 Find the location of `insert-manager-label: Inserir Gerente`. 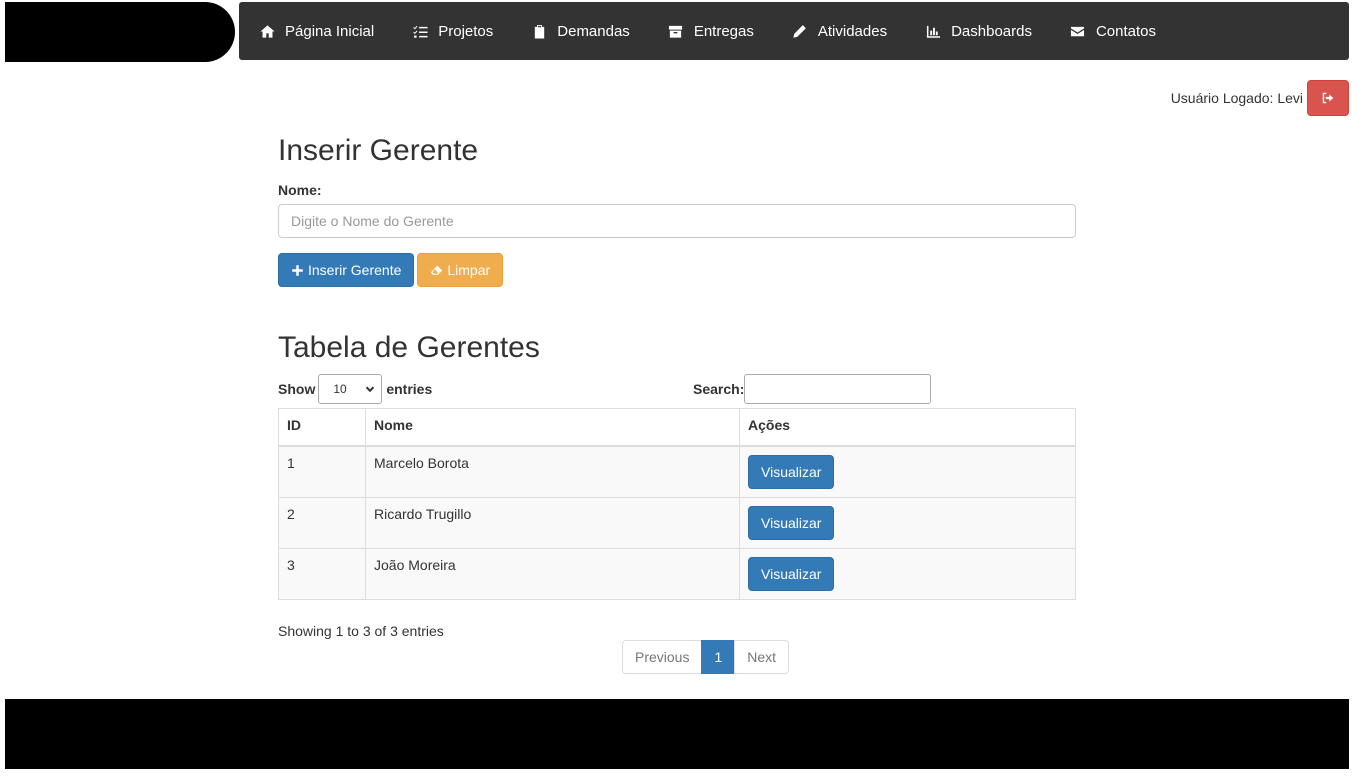

insert-manager-label: Inserir Gerente is located at coordinates (355, 270).